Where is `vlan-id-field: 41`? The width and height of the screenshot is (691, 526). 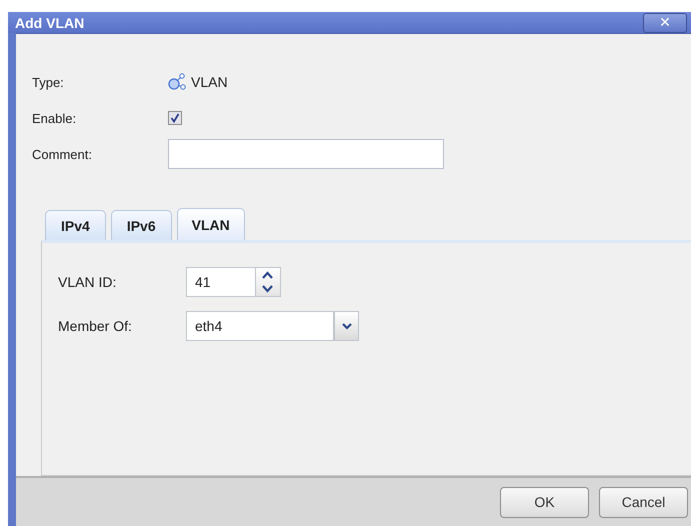 vlan-id-field: 41 is located at coordinates (221, 282).